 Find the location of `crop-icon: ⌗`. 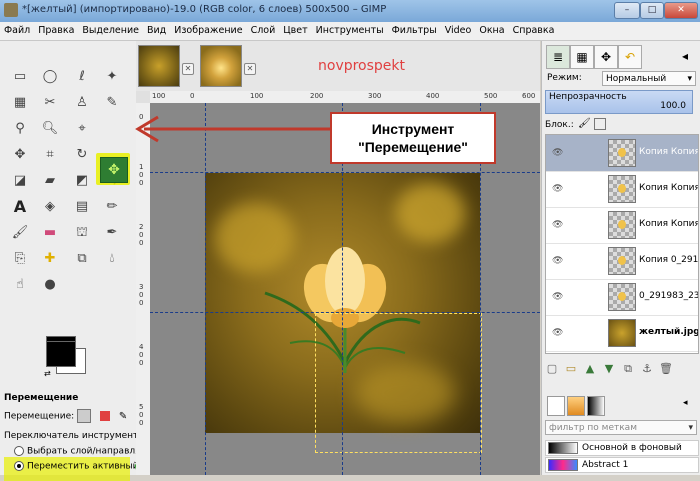

crop-icon: ⌗ is located at coordinates (50, 155).